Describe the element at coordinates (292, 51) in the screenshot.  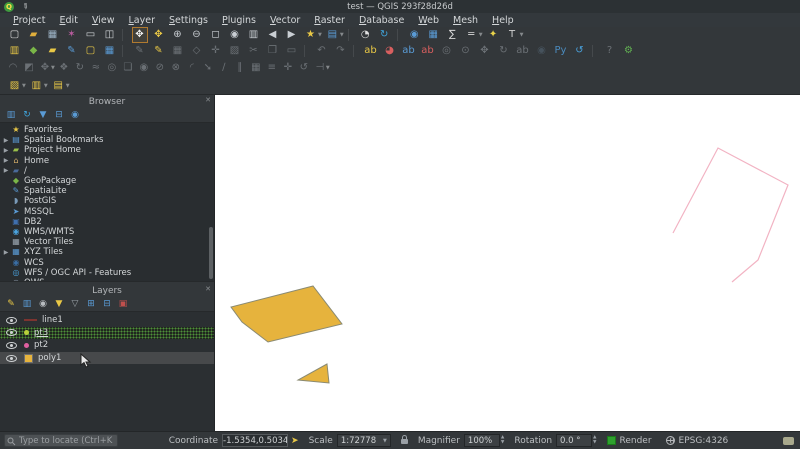
I see `paste-features-icon: ▭` at that location.